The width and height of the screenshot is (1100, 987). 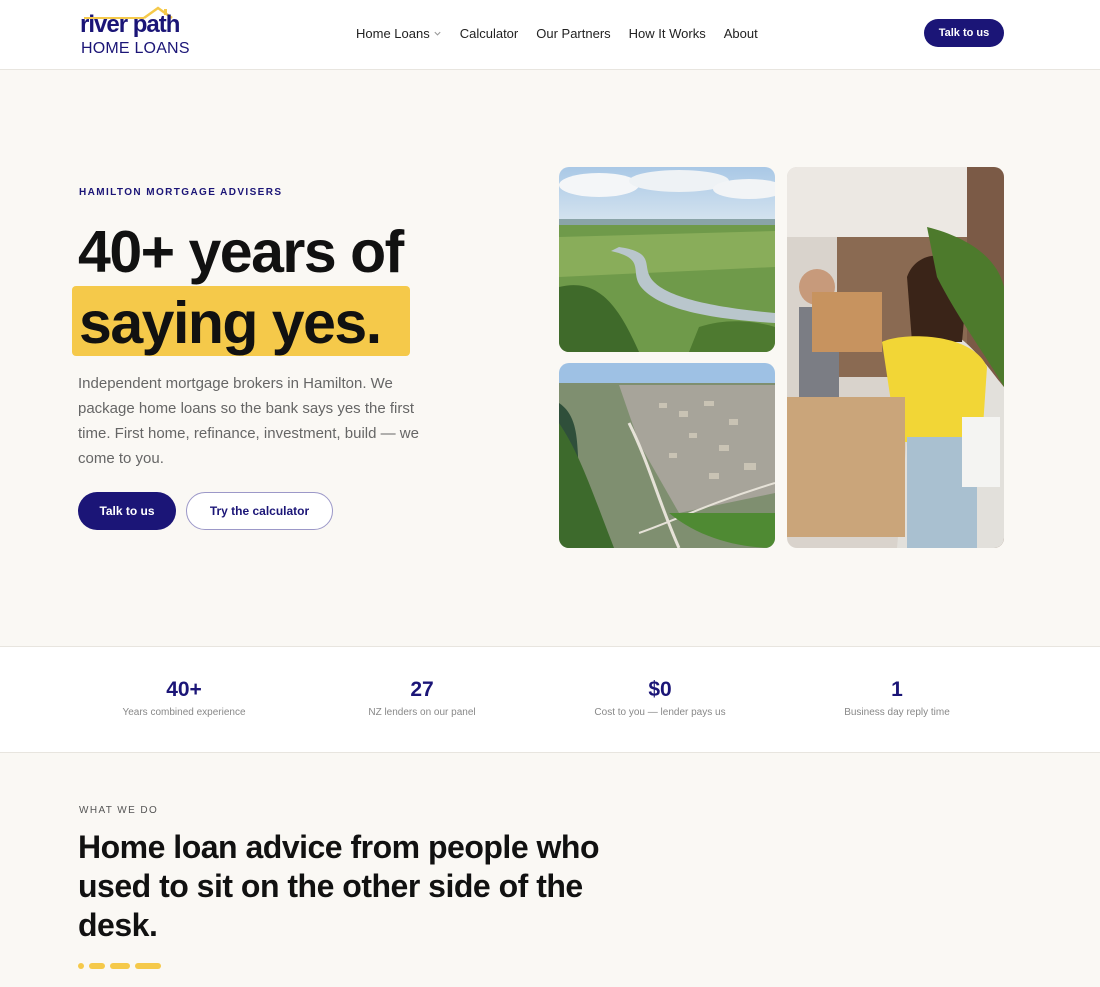 I want to click on stat-value: 1, so click(x=897, y=689).